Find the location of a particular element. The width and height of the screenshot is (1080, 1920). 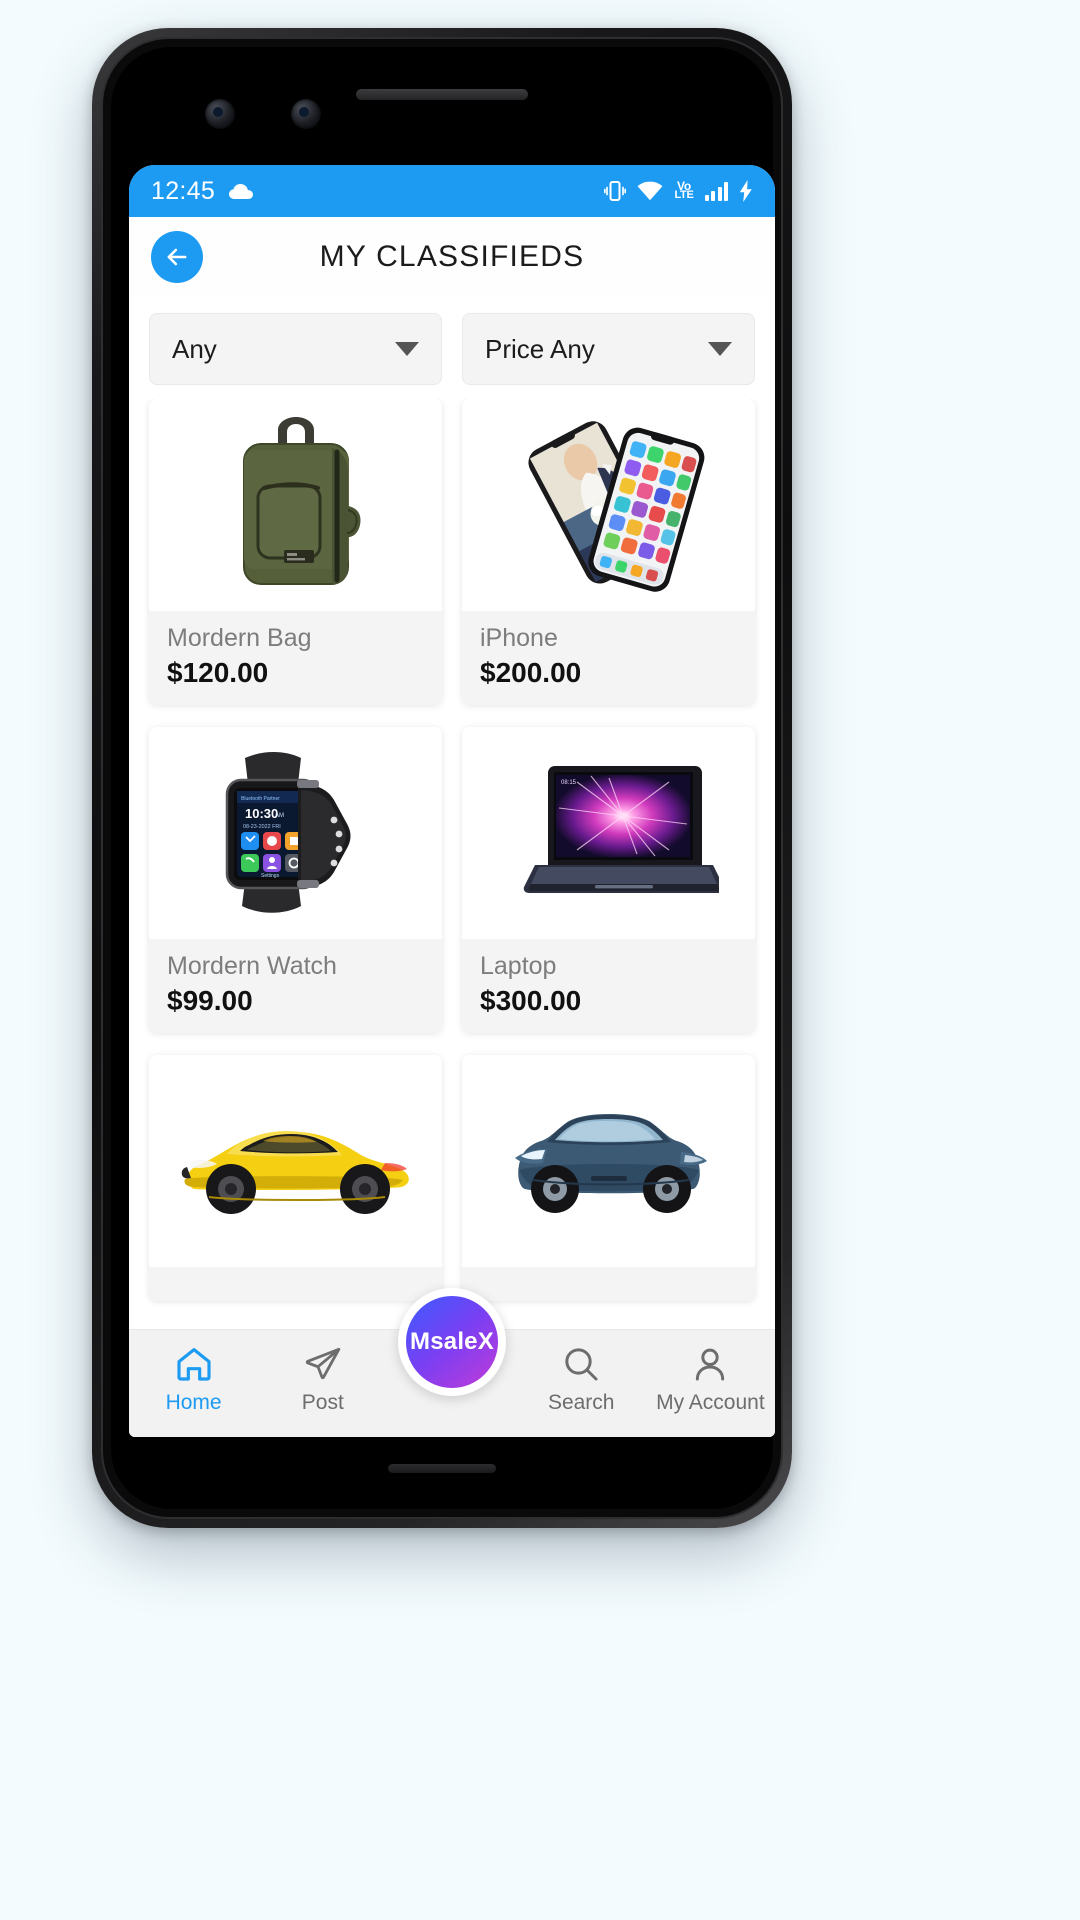

yellow-sportscar-image is located at coordinates (295, 1161).